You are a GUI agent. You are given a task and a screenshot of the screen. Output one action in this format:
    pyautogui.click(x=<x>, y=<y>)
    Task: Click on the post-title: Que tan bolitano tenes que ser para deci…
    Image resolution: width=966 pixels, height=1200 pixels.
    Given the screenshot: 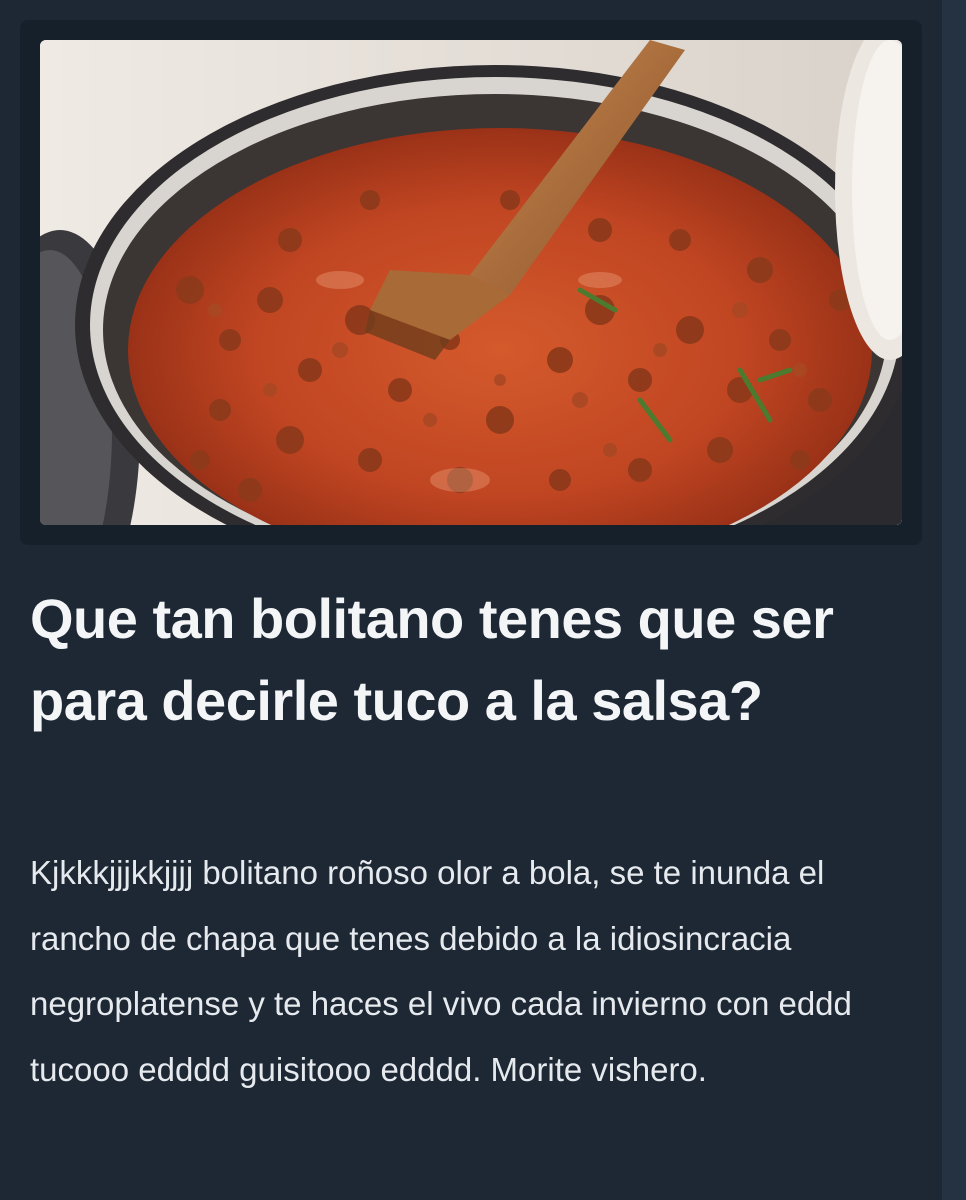 What is the action you would take?
    pyautogui.click(x=432, y=659)
    